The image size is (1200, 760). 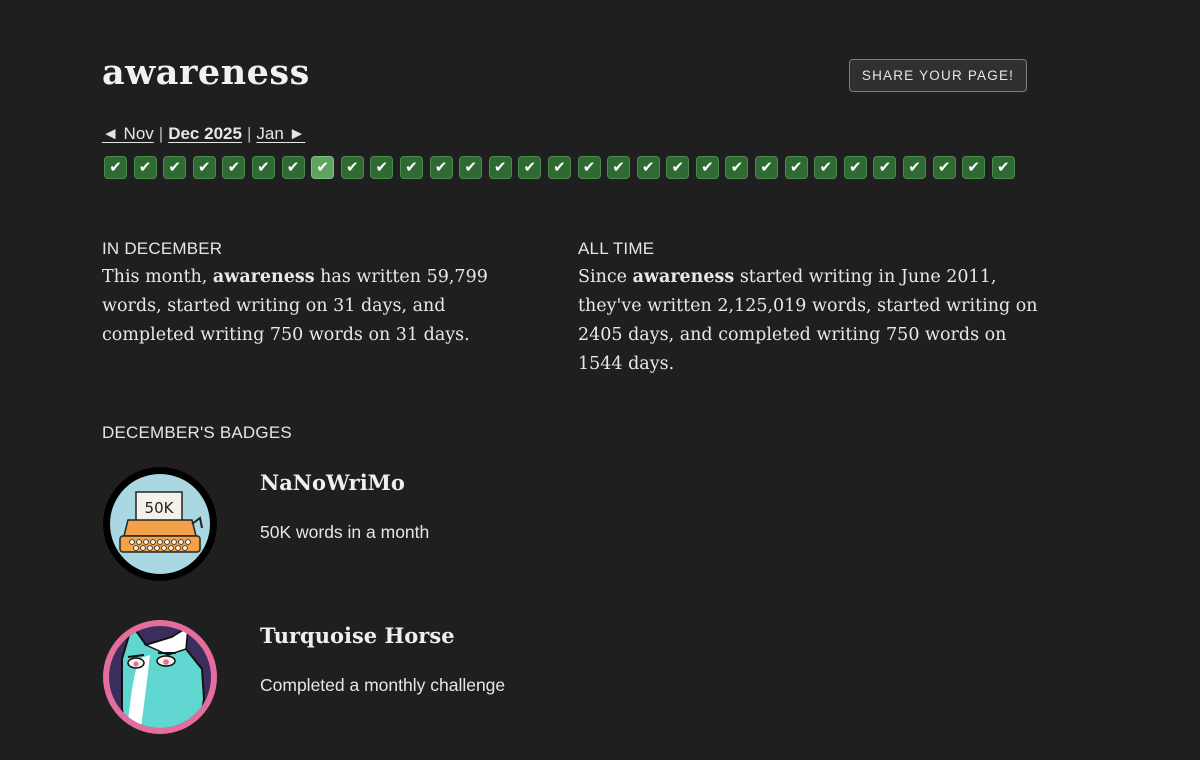 I want to click on day-check-24: ✔, so click(x=796, y=167).